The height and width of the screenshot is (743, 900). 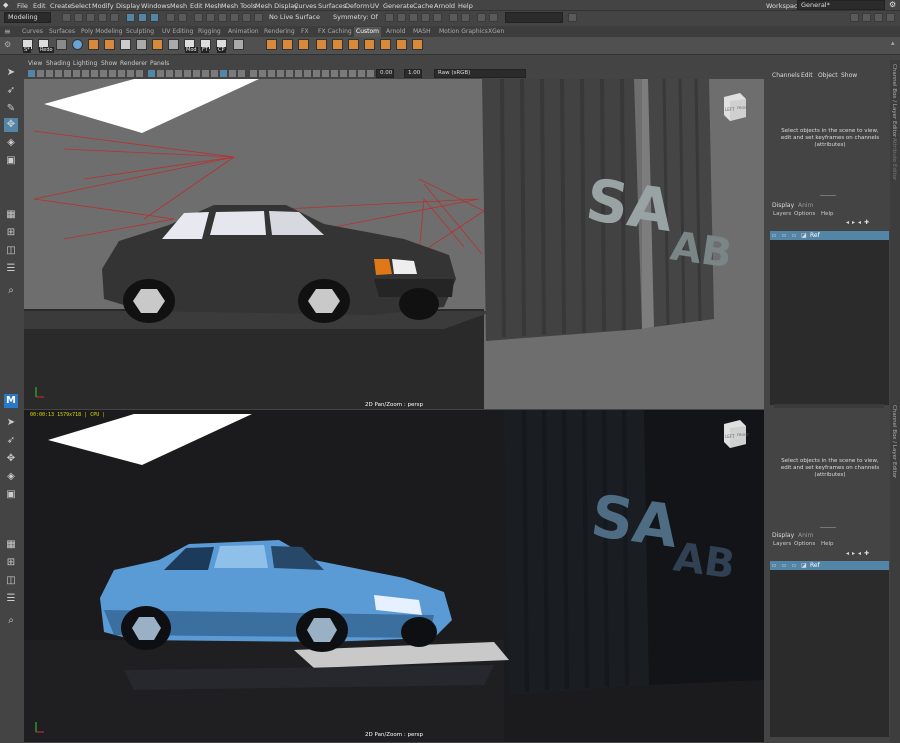 What do you see at coordinates (892, 4) in the screenshot?
I see `lock-icon: ⚙` at bounding box center [892, 4].